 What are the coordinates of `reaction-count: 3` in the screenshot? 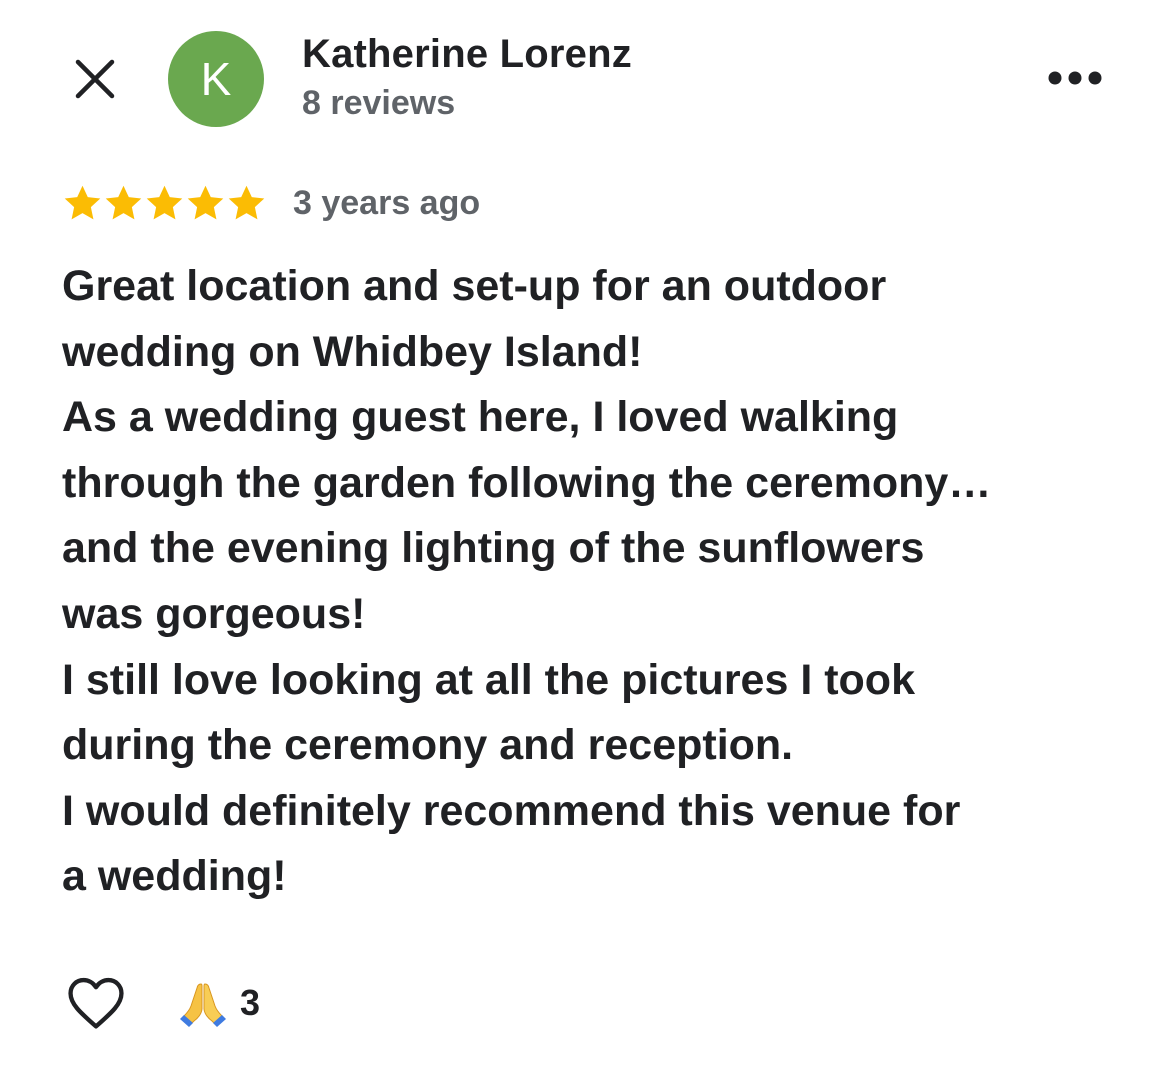 It's located at (250, 1002).